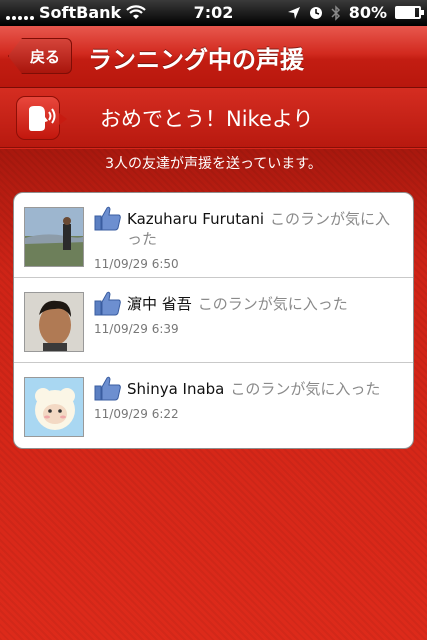 This screenshot has width=427, height=640. Describe the element at coordinates (136, 264) in the screenshot. I see `timestamp: 11/09/29 6:50` at that location.